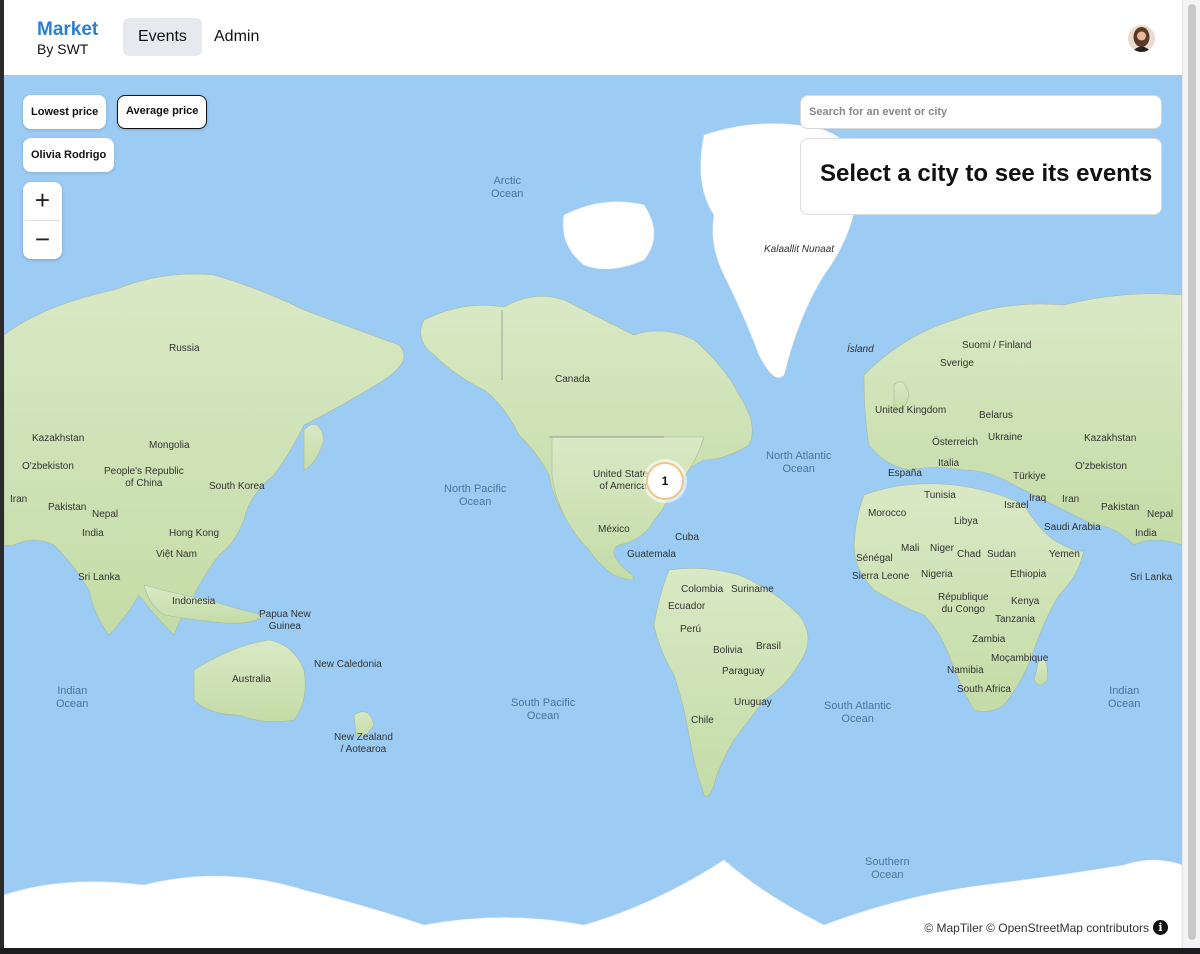 The width and height of the screenshot is (1200, 954). I want to click on label-espana: España, so click(905, 473).